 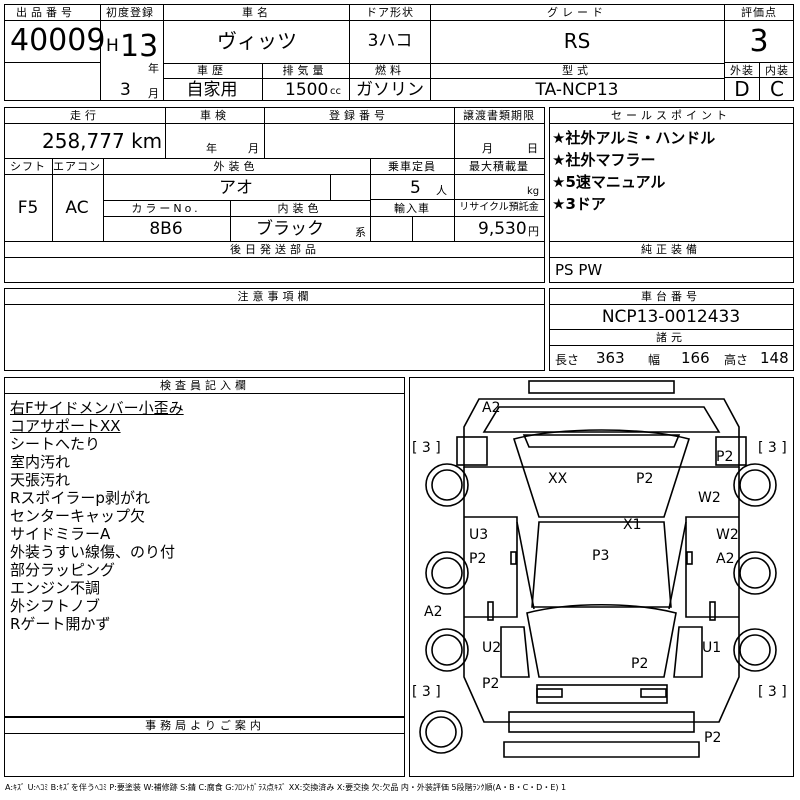 What do you see at coordinates (77, 166) in the screenshot?
I see `ac-label: エアコン` at bounding box center [77, 166].